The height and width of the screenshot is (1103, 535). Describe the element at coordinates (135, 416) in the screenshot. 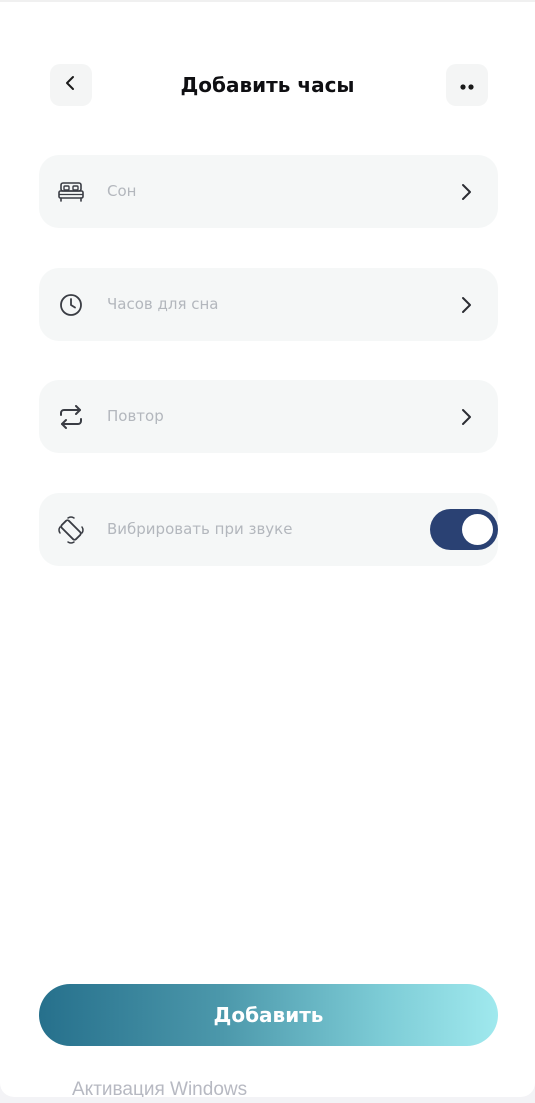

I see `repeat-label: Повтор` at that location.